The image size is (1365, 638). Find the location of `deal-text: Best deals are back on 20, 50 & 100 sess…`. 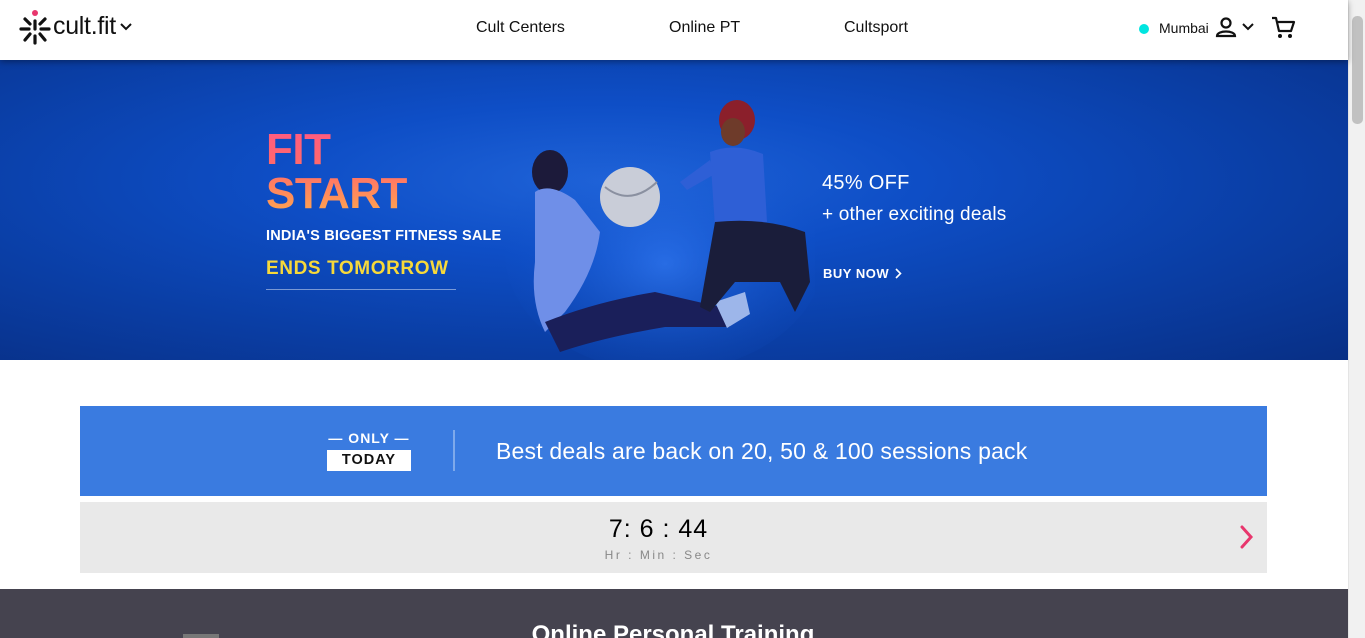

deal-text: Best deals are back on 20, 50 & 100 sess… is located at coordinates (762, 451).